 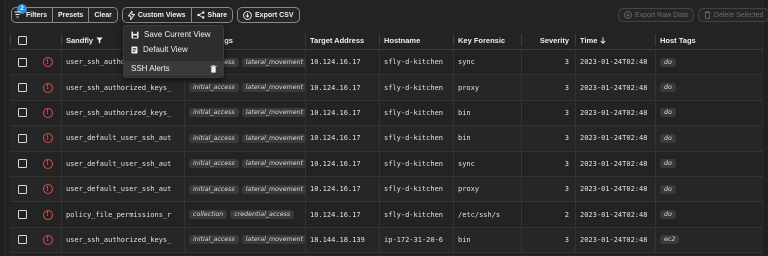 I want to click on filter-funnel-icon, so click(x=99, y=40).